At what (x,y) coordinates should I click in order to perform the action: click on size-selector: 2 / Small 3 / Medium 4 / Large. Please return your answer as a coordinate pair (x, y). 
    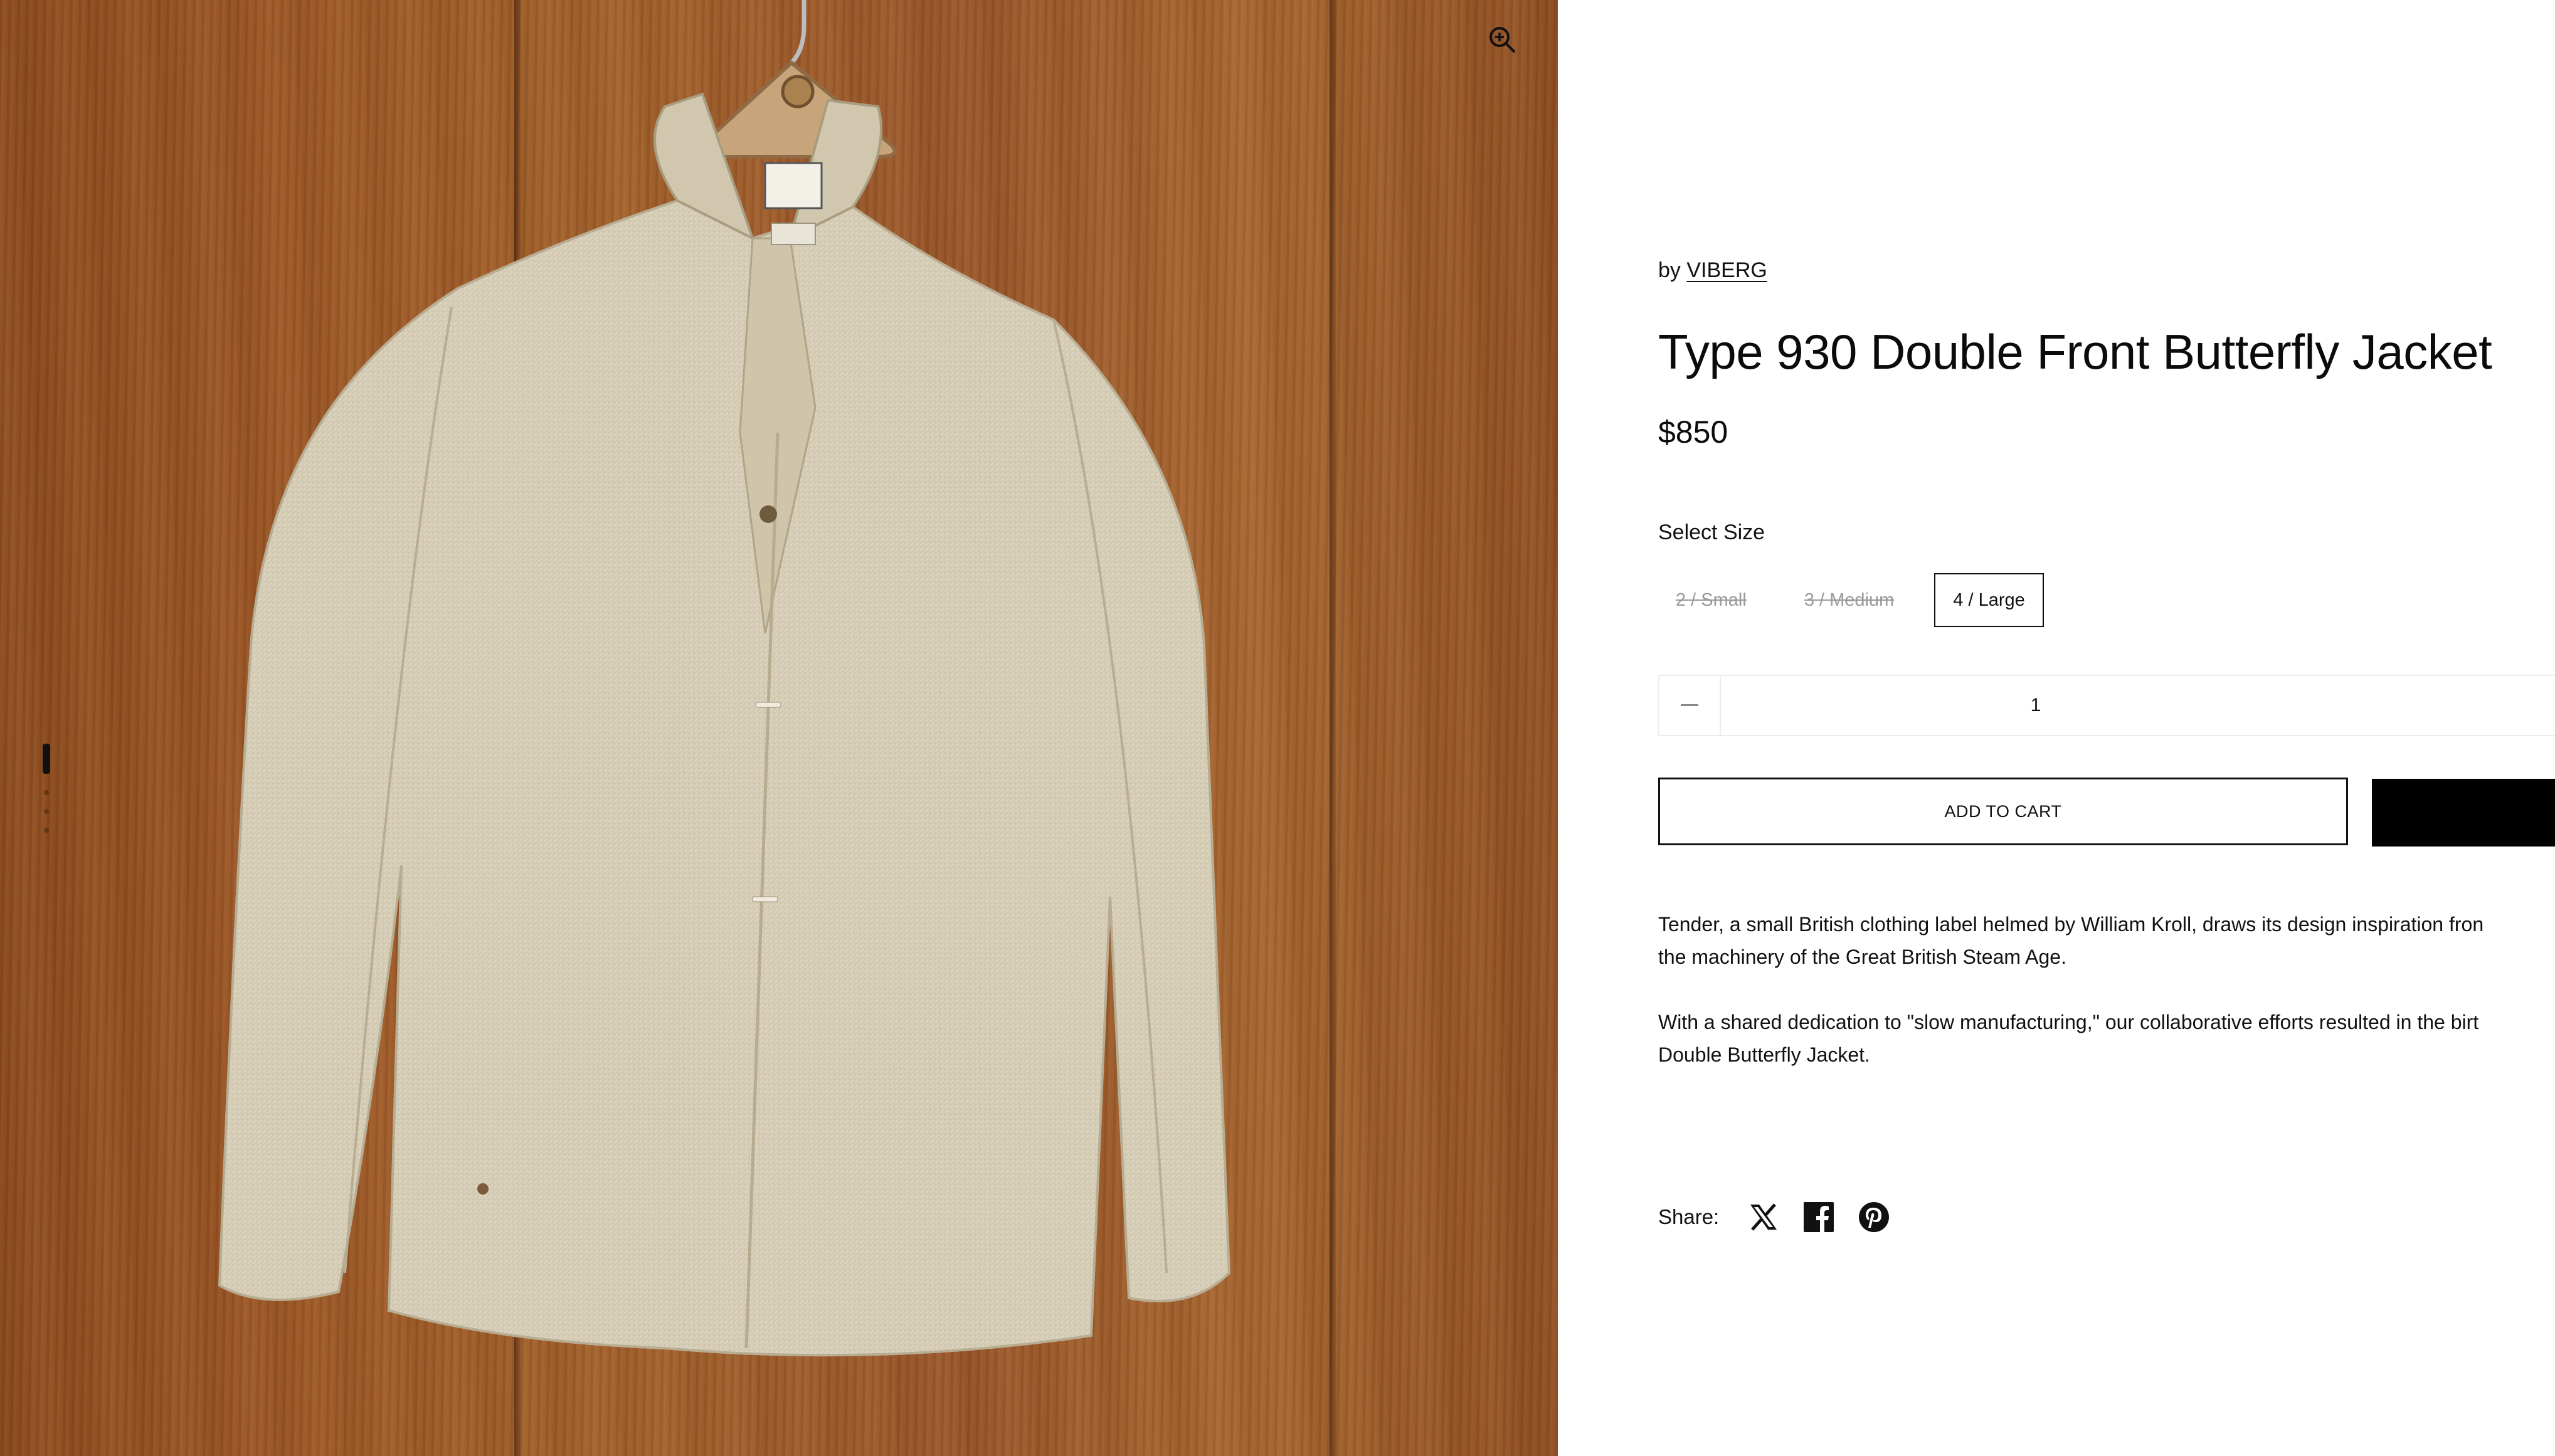
    Looking at the image, I should click on (1862, 600).